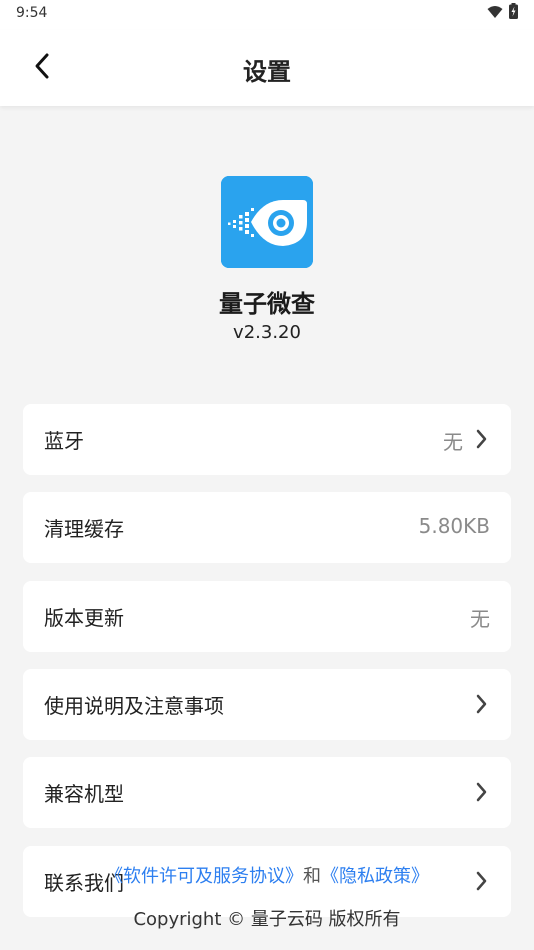 Image resolution: width=534 pixels, height=950 pixels. Describe the element at coordinates (267, 439) in the screenshot. I see `settings-row-bluetooth: 蓝牙 无` at that location.